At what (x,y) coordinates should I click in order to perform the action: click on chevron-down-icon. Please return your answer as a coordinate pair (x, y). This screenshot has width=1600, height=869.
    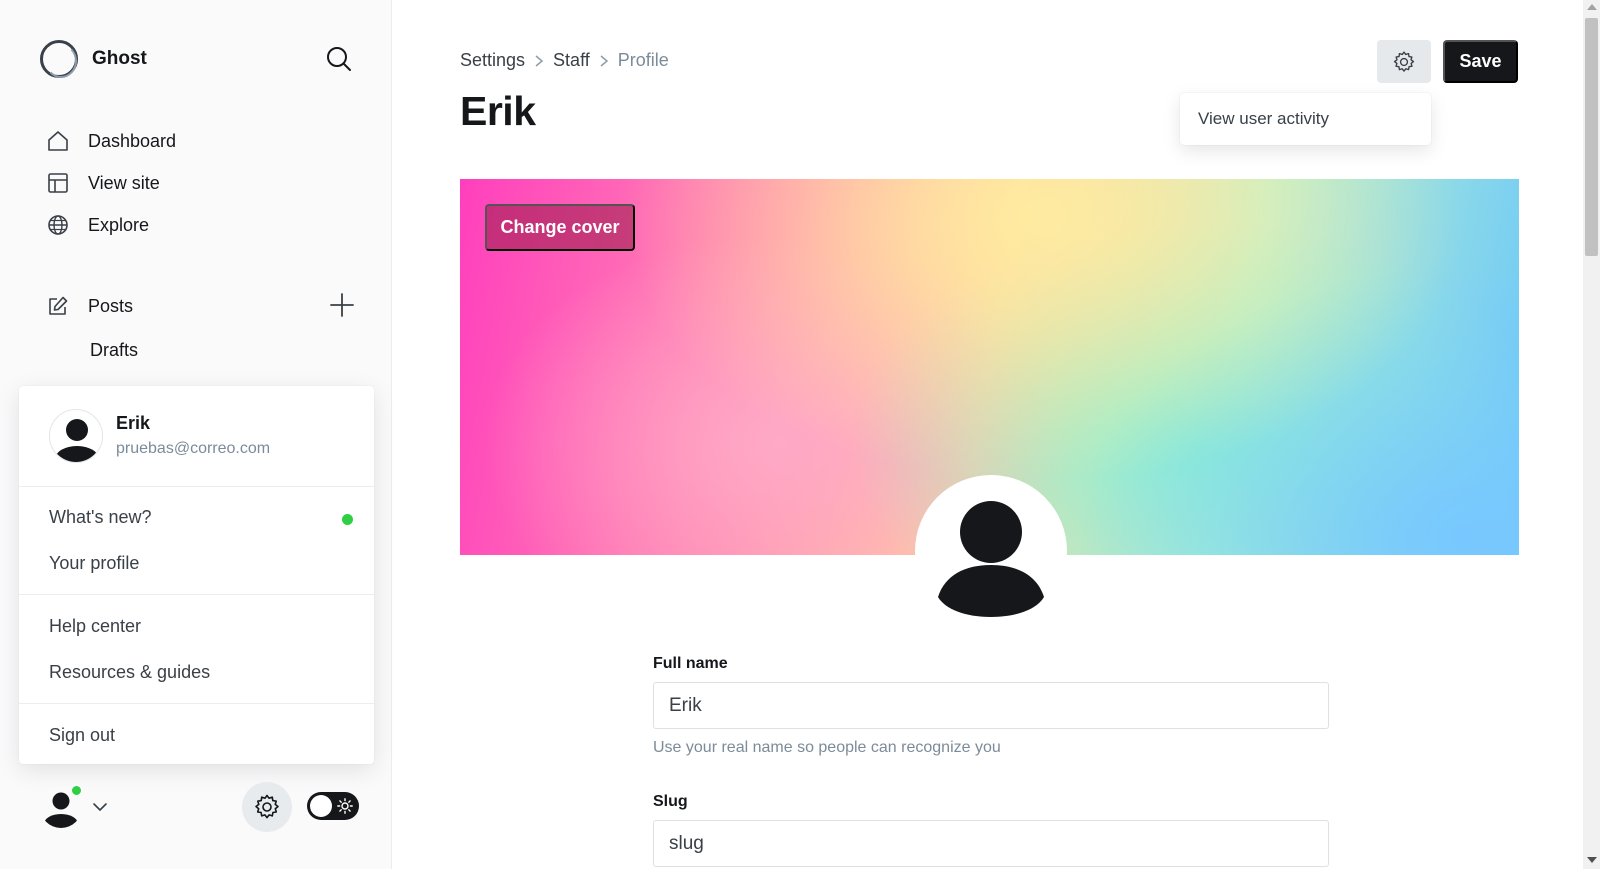
    Looking at the image, I should click on (100, 807).